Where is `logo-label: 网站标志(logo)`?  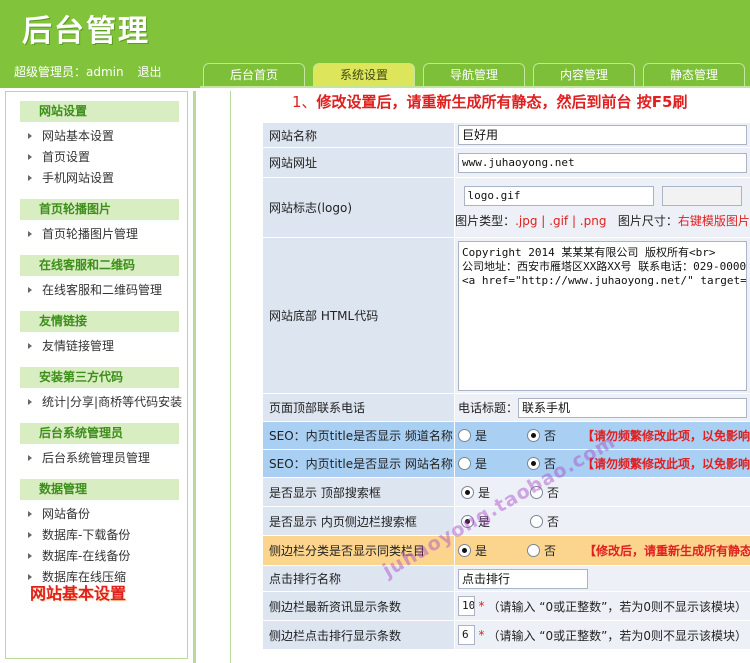
logo-label: 网站标志(logo) is located at coordinates (359, 207).